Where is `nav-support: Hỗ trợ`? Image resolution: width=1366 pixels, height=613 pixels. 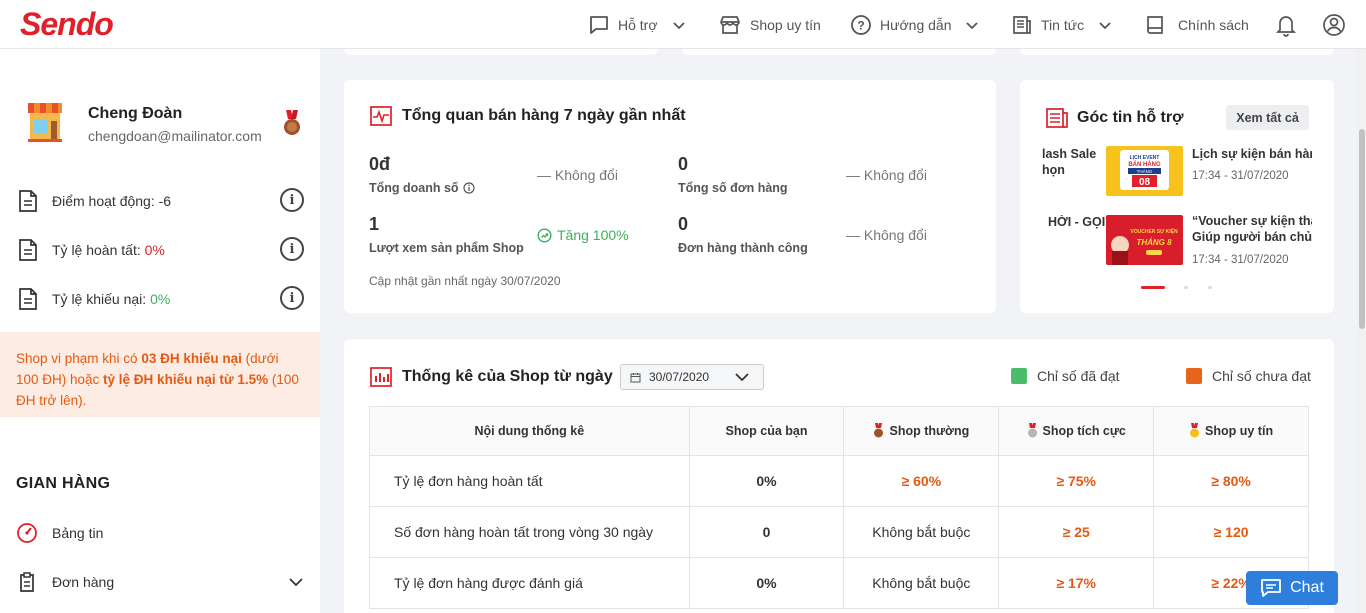 nav-support: Hỗ trợ is located at coordinates (637, 24).